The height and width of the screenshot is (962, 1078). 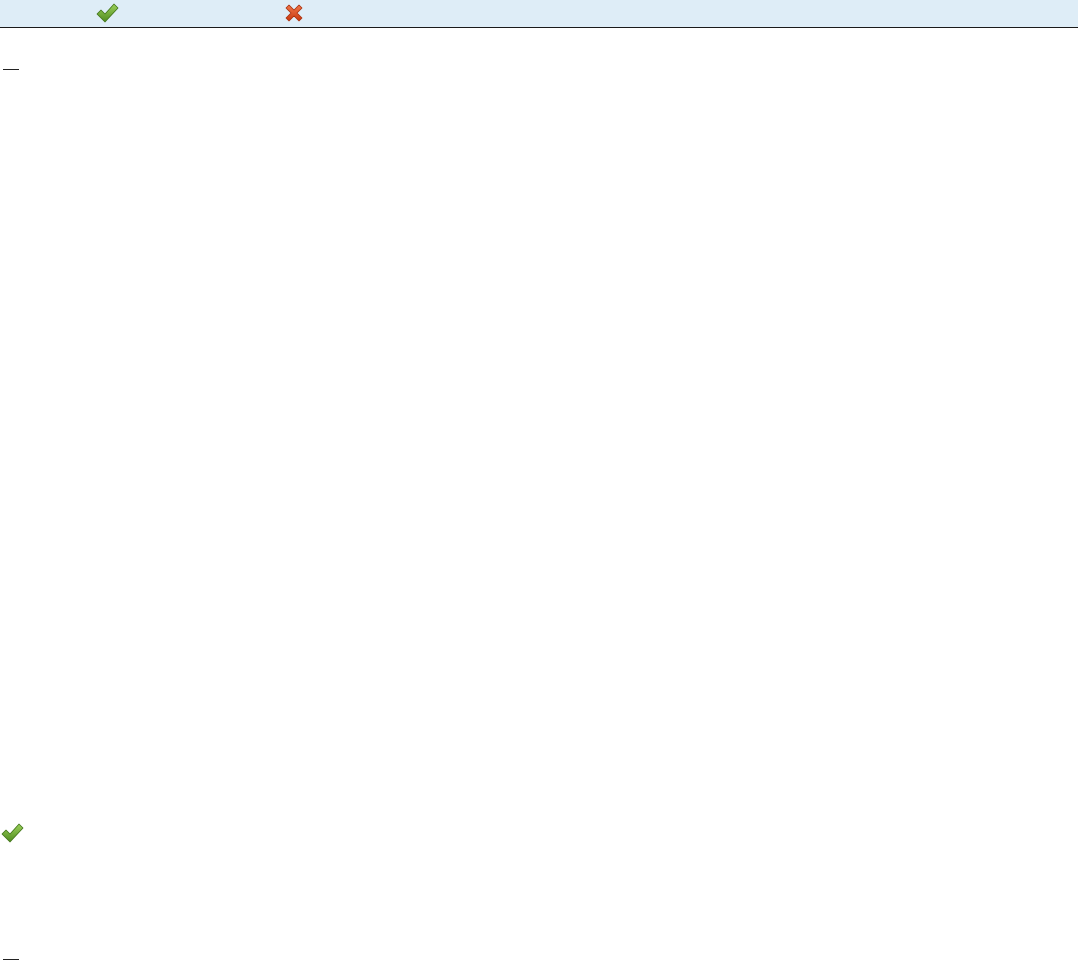 I want to click on toolbar, so click(x=539, y=14).